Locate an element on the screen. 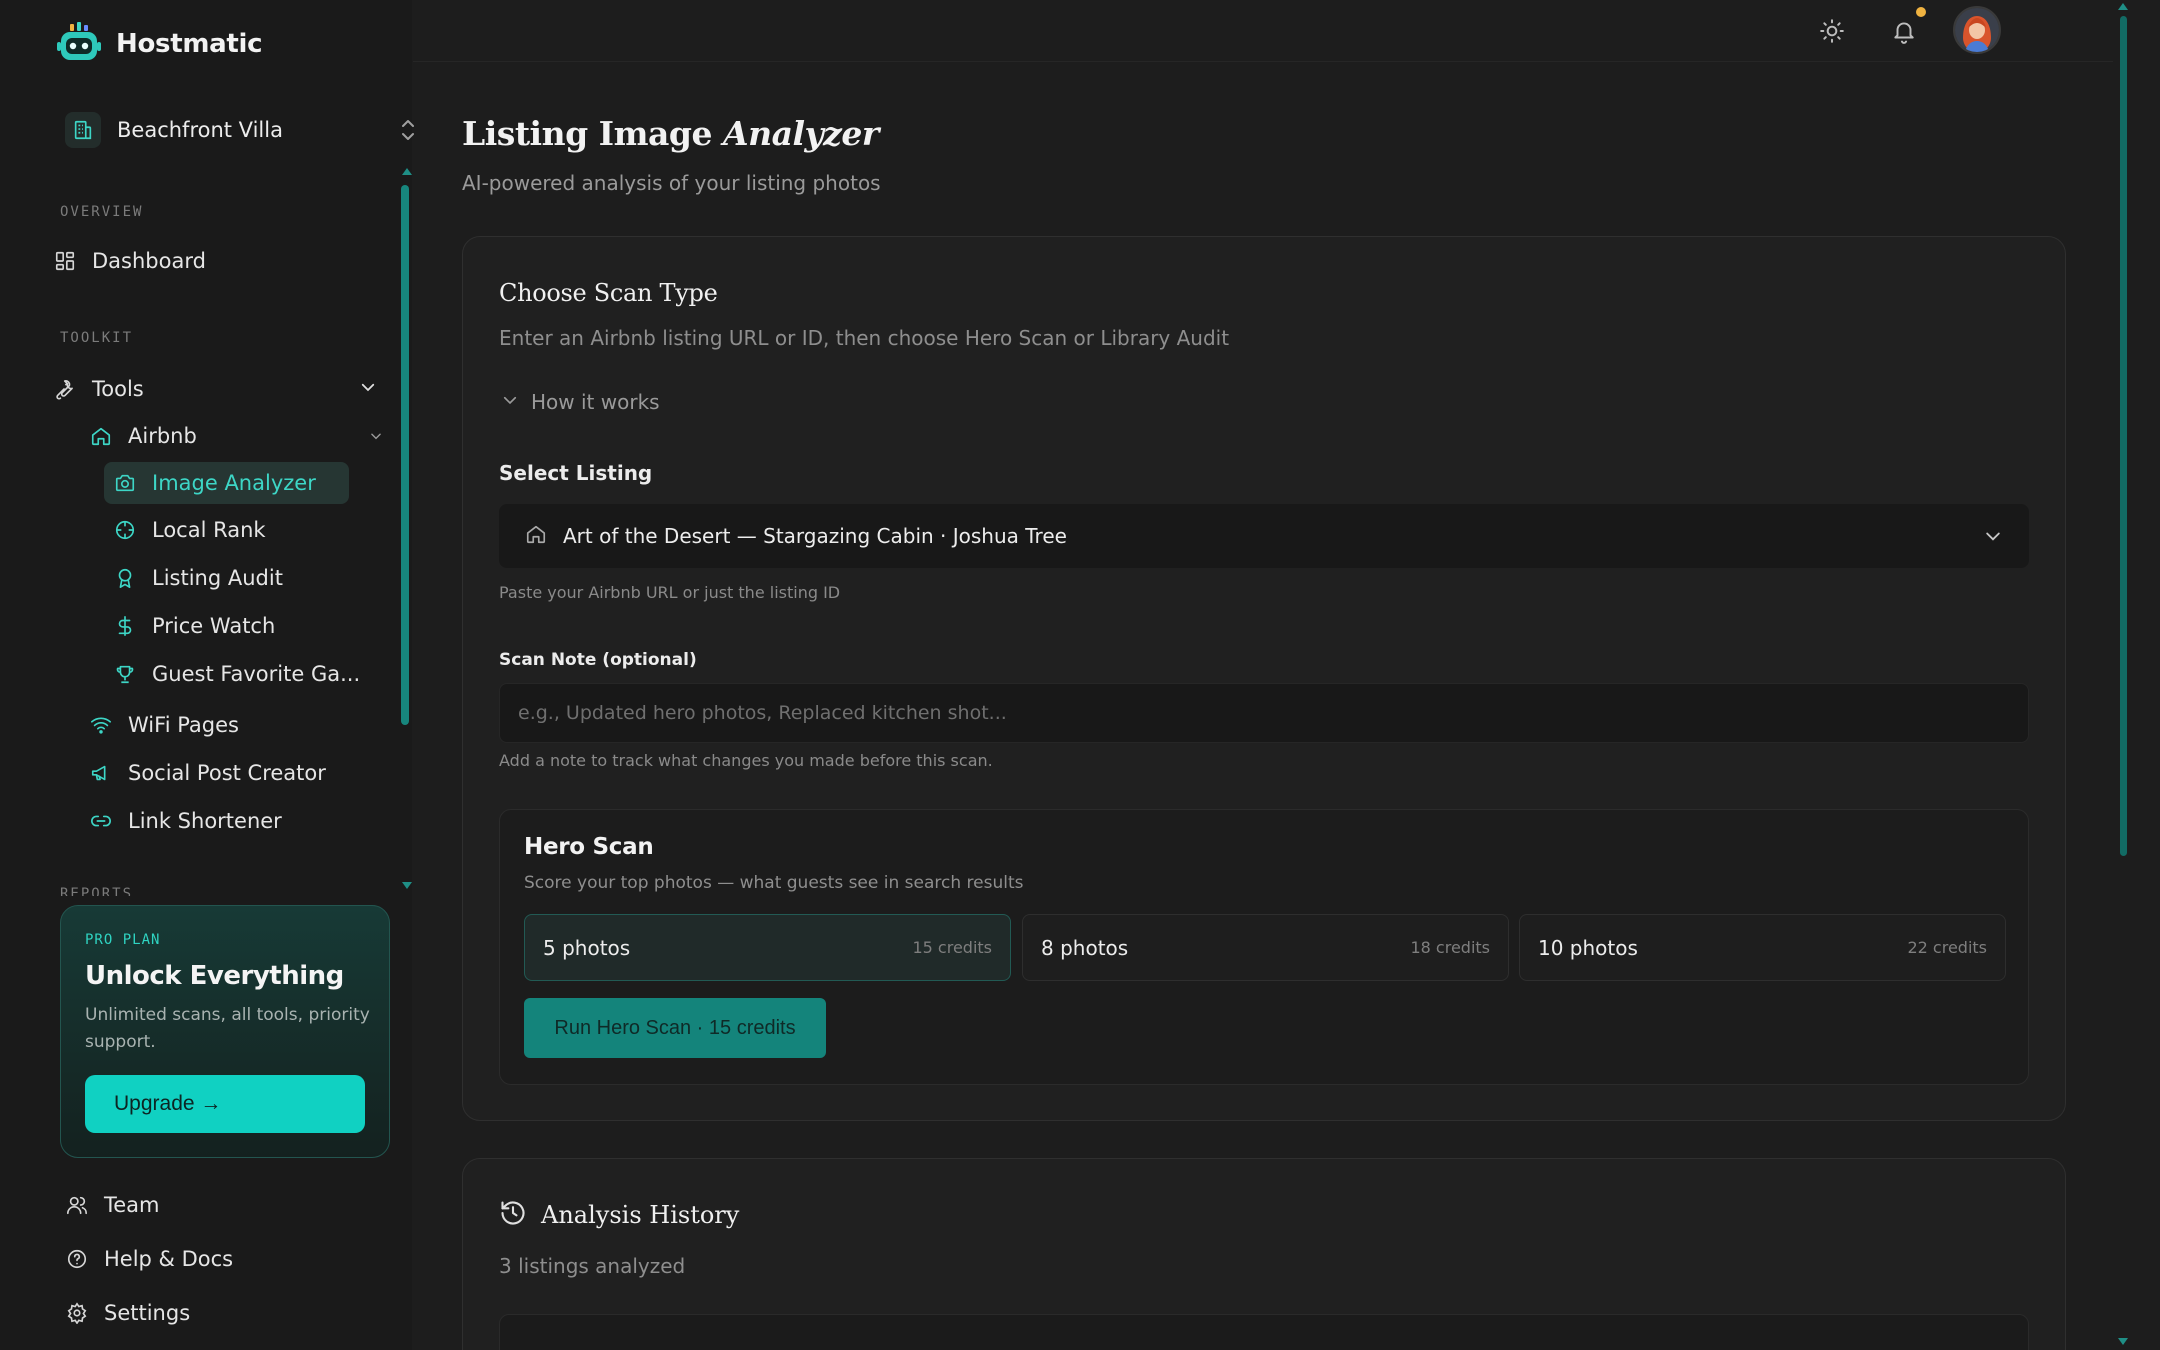 The height and width of the screenshot is (1350, 2160). run-hero-scan-button: Run Hero Scan · 15 credits is located at coordinates (675, 1028).